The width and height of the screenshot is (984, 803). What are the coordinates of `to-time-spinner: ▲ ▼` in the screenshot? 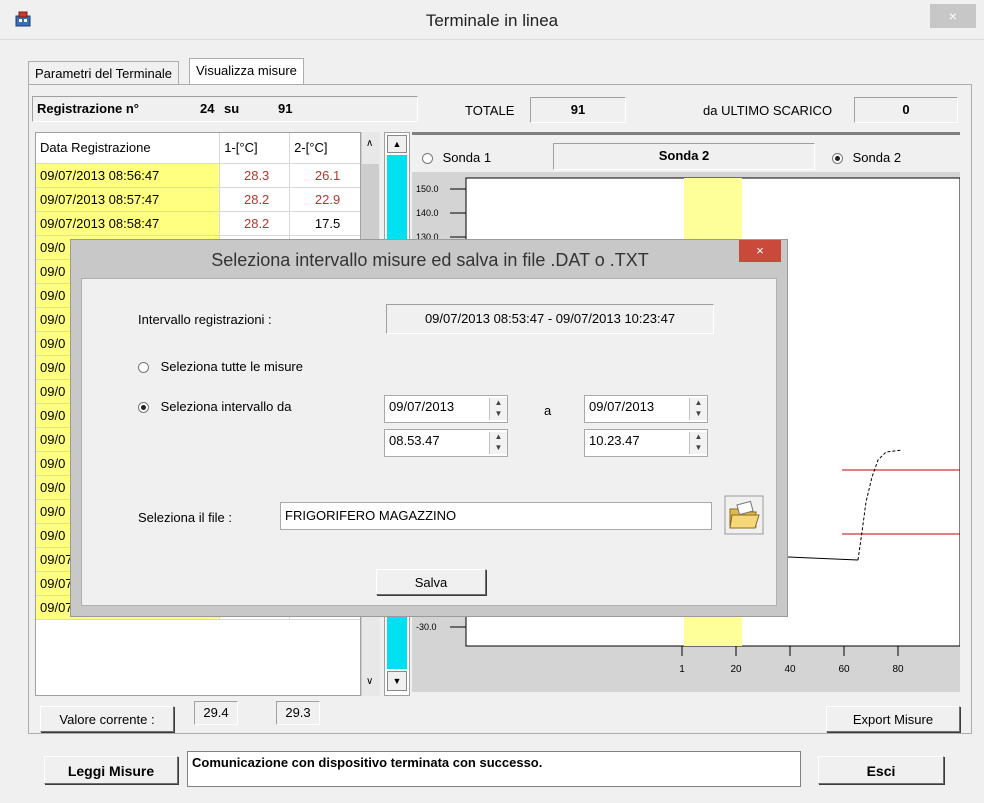 It's located at (698, 443).